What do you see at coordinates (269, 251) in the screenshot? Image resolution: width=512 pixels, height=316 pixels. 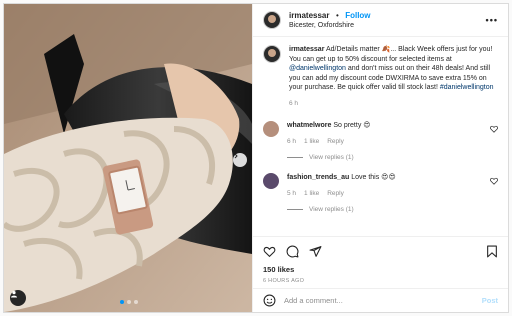 I see `like-heart-icon` at bounding box center [269, 251].